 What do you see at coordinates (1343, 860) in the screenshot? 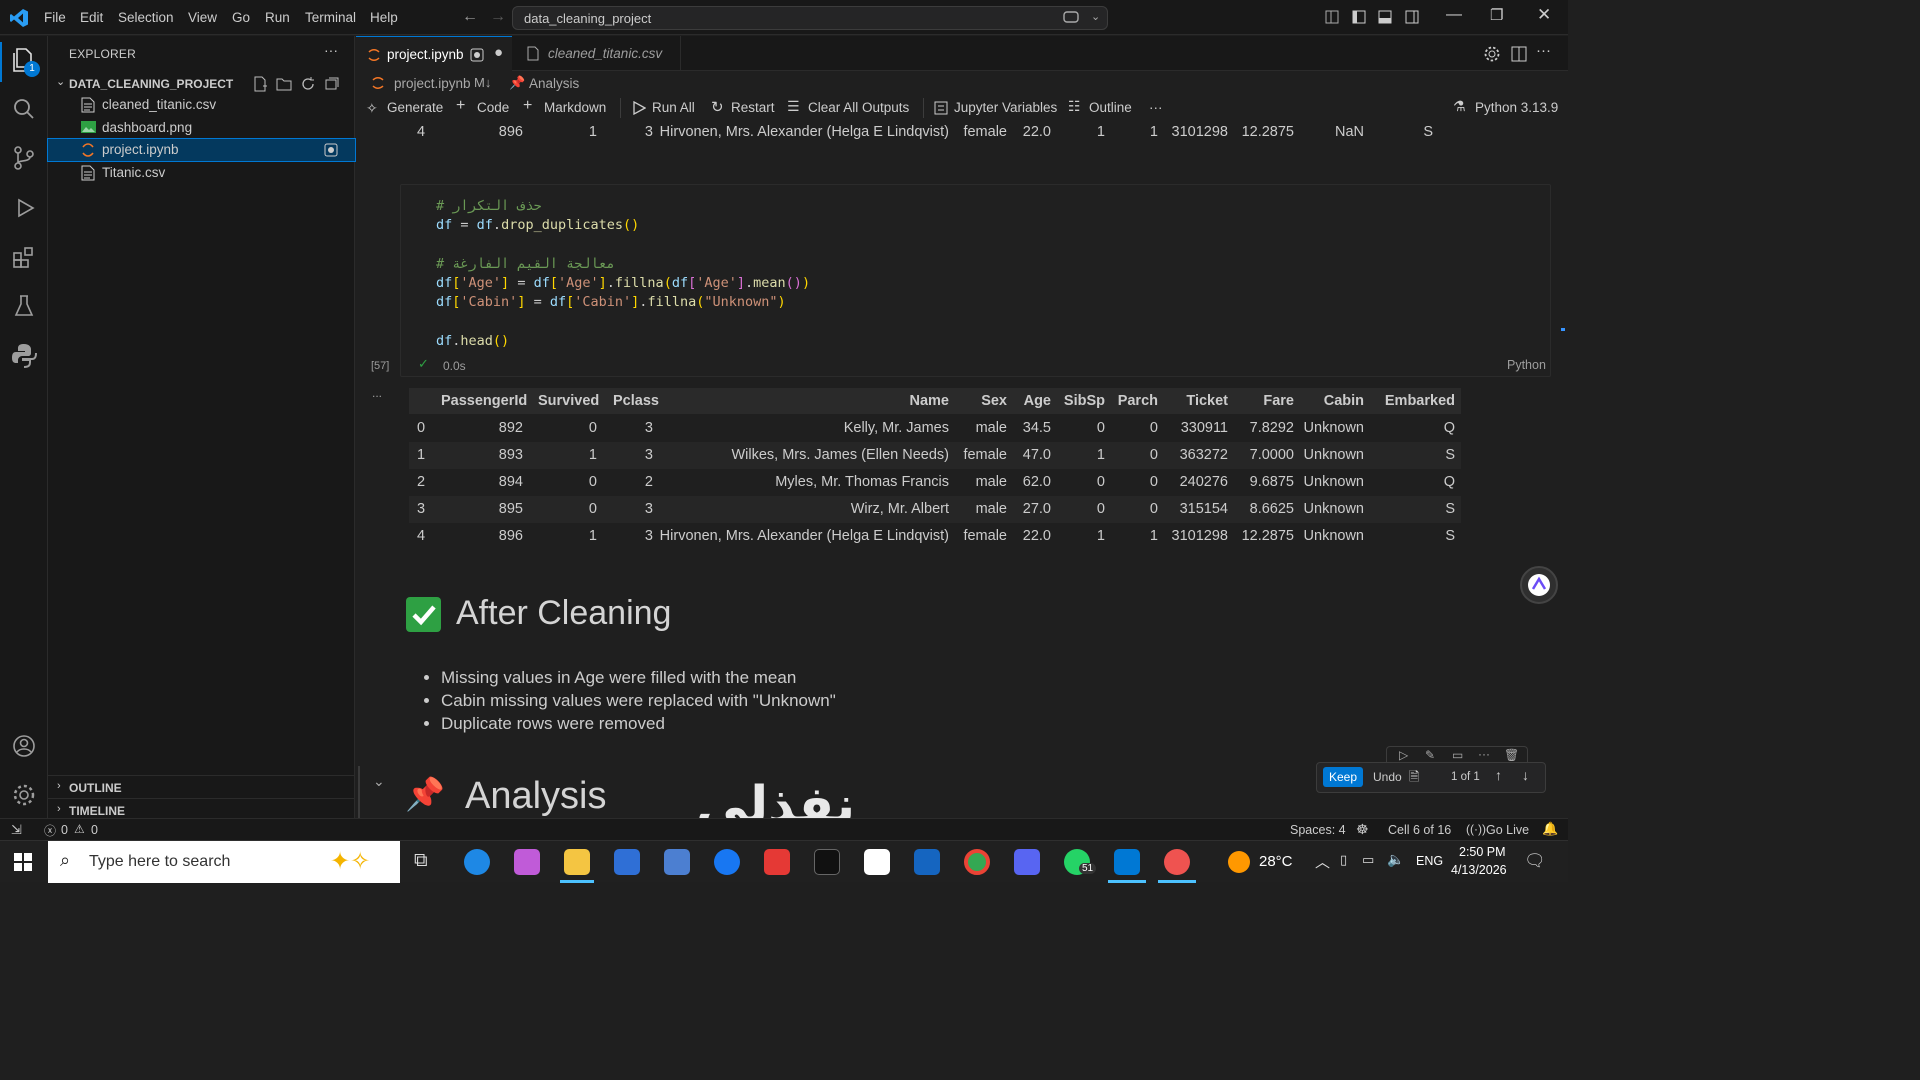
I see `tray-device-icon: ▯` at bounding box center [1343, 860].